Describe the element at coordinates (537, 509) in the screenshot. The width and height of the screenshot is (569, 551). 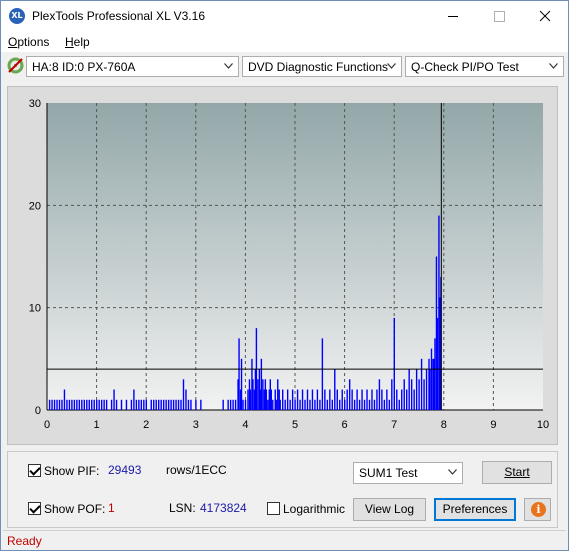
I see `info-button: i` at that location.